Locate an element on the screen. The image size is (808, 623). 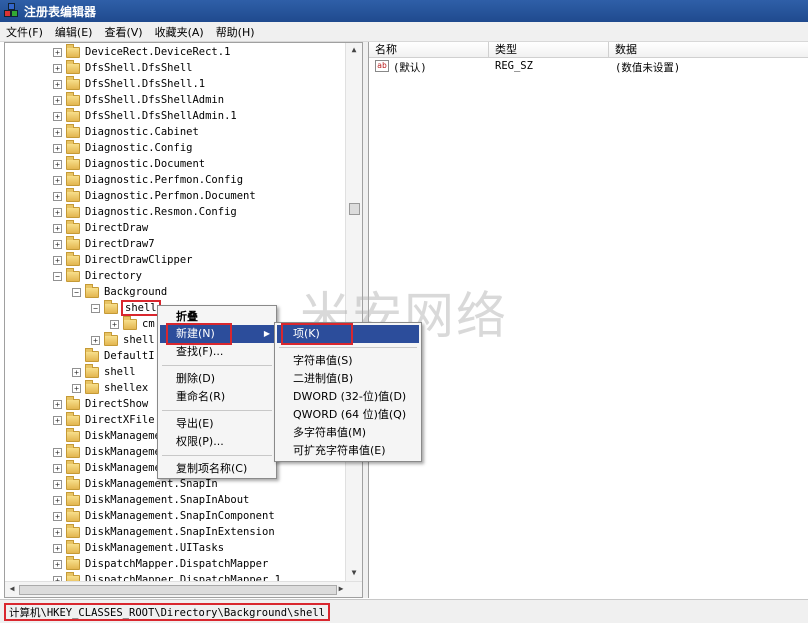
menu-help: 帮助(H) is located at coordinates (235, 32).